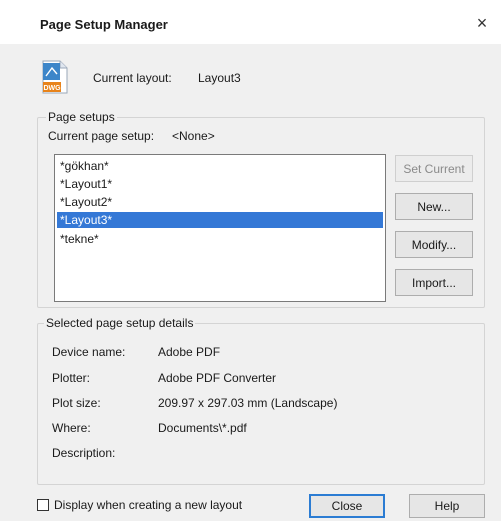 This screenshot has width=501, height=521. I want to click on list-item: *tekne*, so click(220, 239).